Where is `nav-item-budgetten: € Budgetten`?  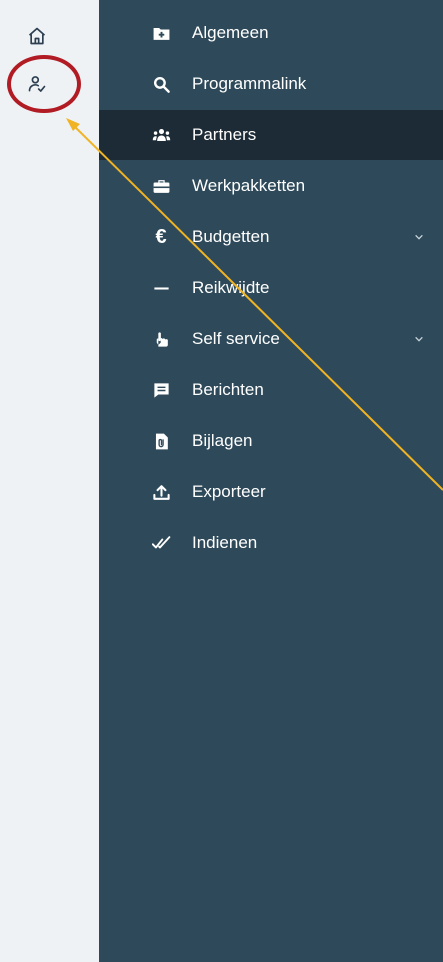
nav-item-budgetten: € Budgetten is located at coordinates (271, 237).